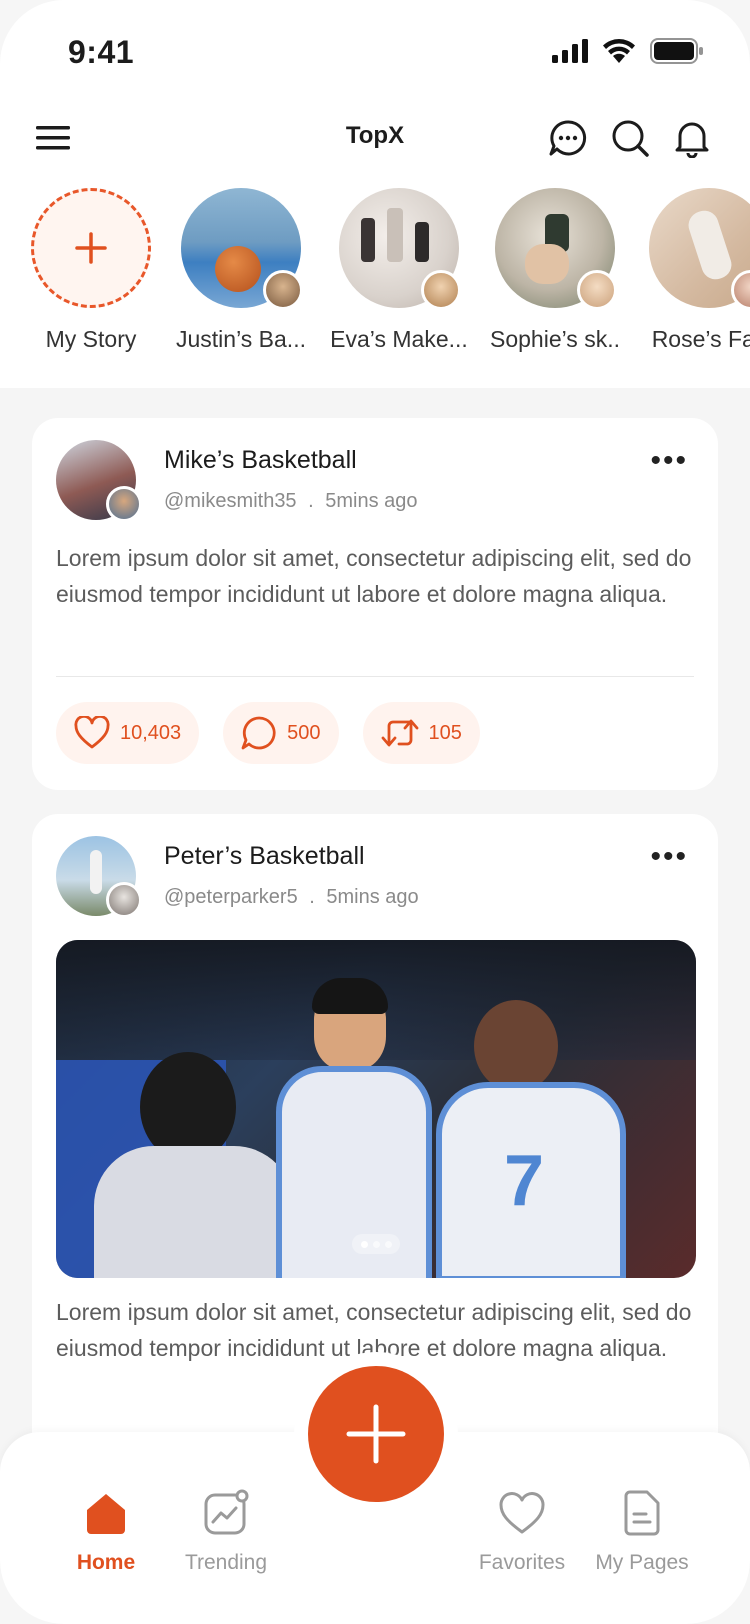 Image resolution: width=750 pixels, height=1624 pixels. I want to click on poster-name: Mike’s Basketball, so click(260, 460).